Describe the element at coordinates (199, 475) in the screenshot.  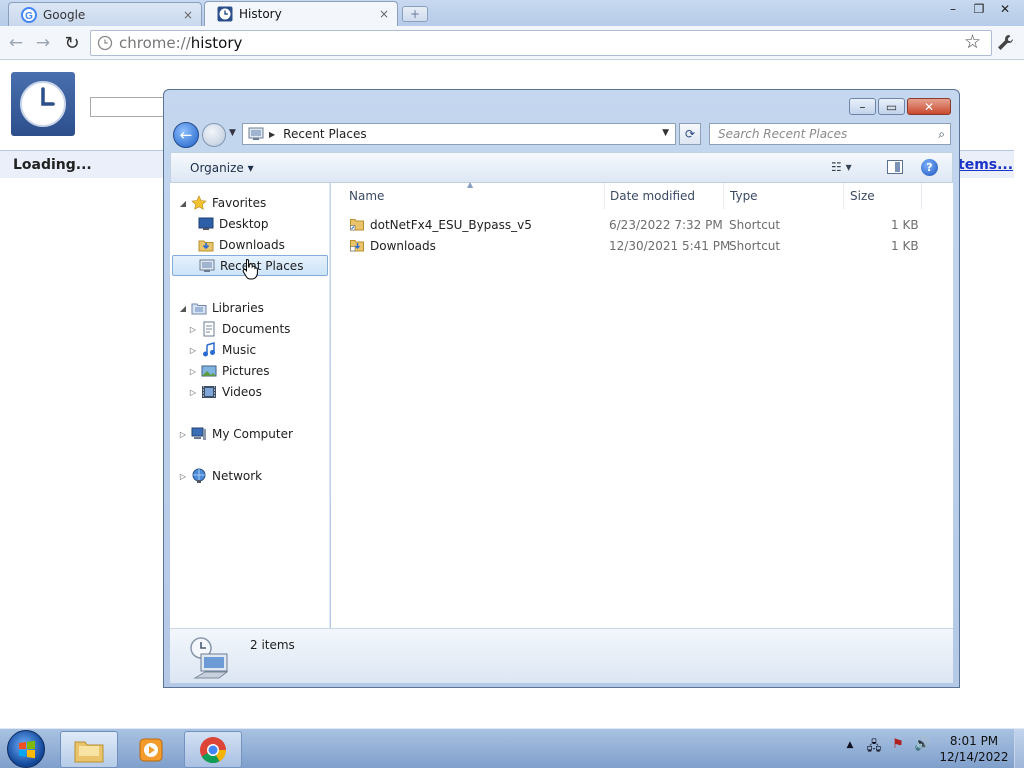
I see `network-icon` at that location.